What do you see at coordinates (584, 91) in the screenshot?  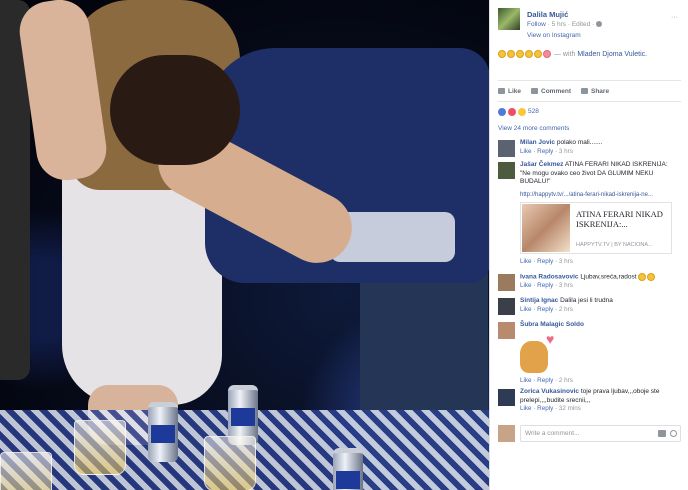 I see `share-arrow-icon` at bounding box center [584, 91].